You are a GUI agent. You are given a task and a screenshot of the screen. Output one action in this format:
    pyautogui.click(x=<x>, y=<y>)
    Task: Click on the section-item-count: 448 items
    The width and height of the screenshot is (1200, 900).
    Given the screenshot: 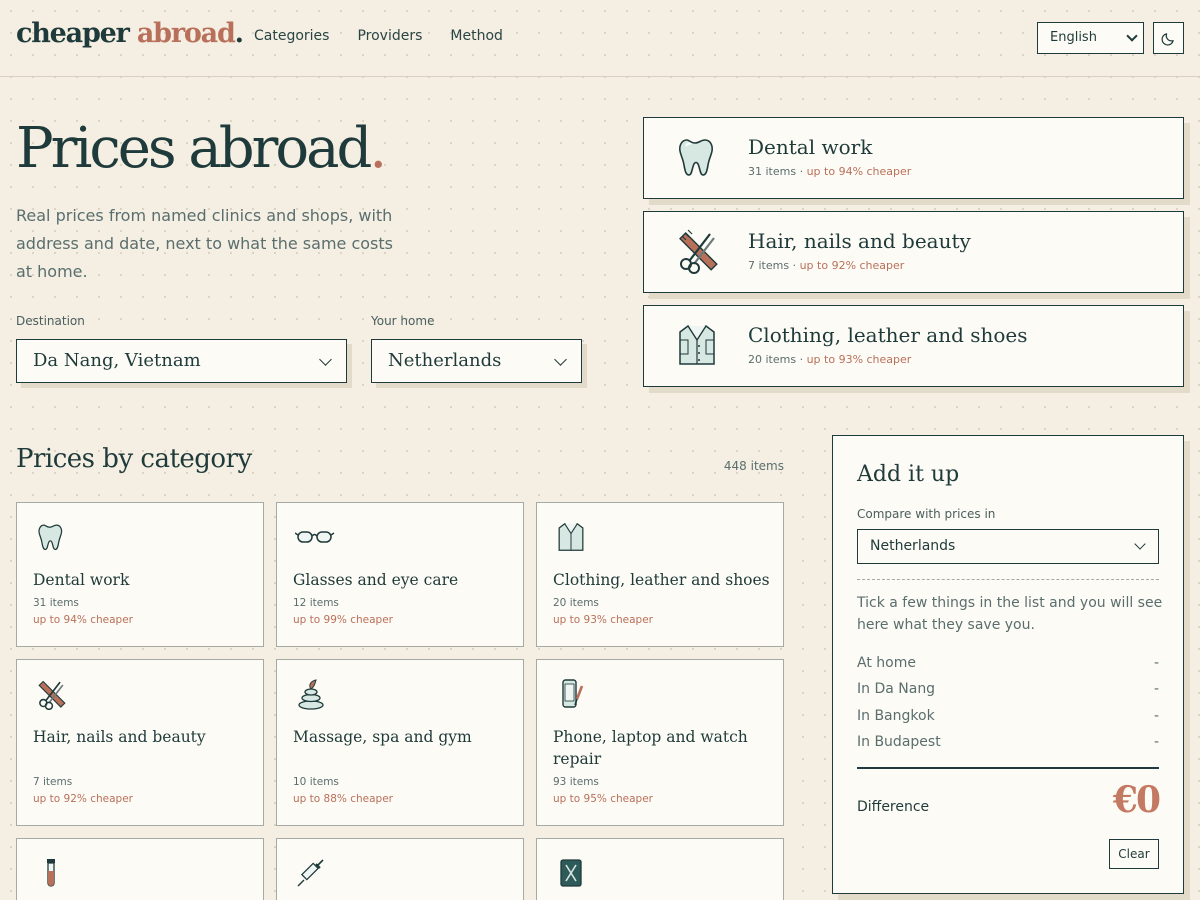 What is the action you would take?
    pyautogui.click(x=753, y=466)
    